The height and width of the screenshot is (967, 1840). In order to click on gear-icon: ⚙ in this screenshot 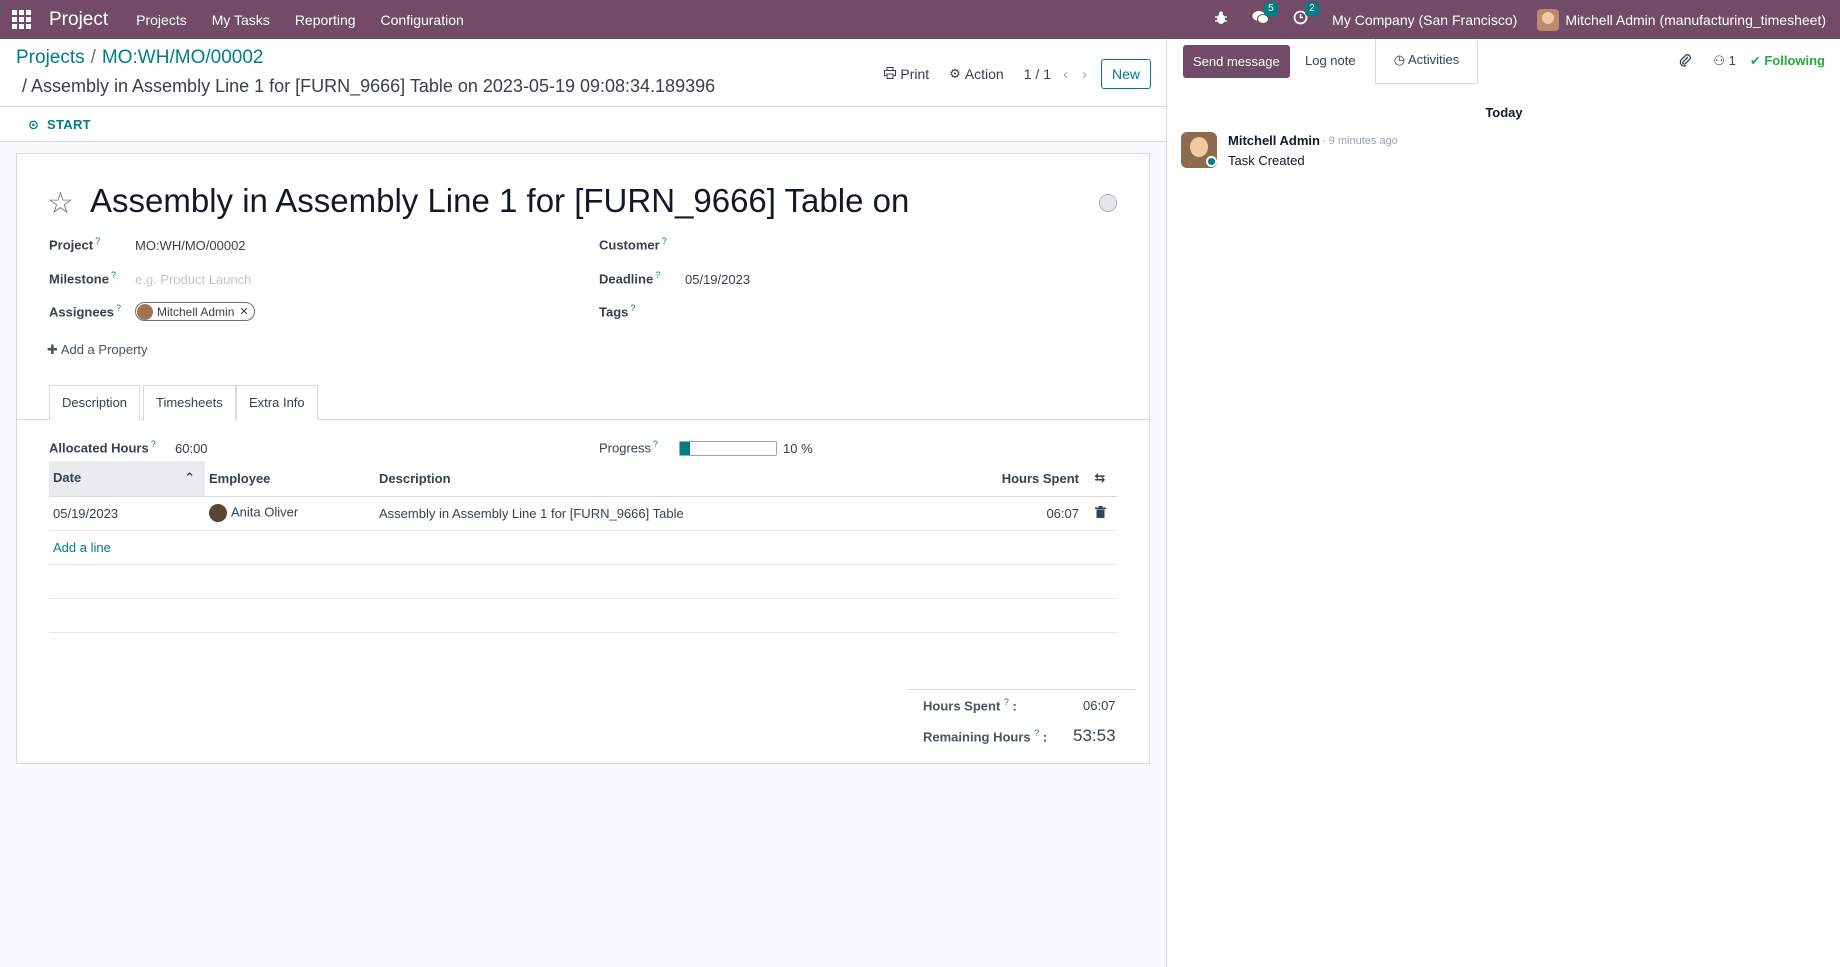, I will do `click(955, 73)`.